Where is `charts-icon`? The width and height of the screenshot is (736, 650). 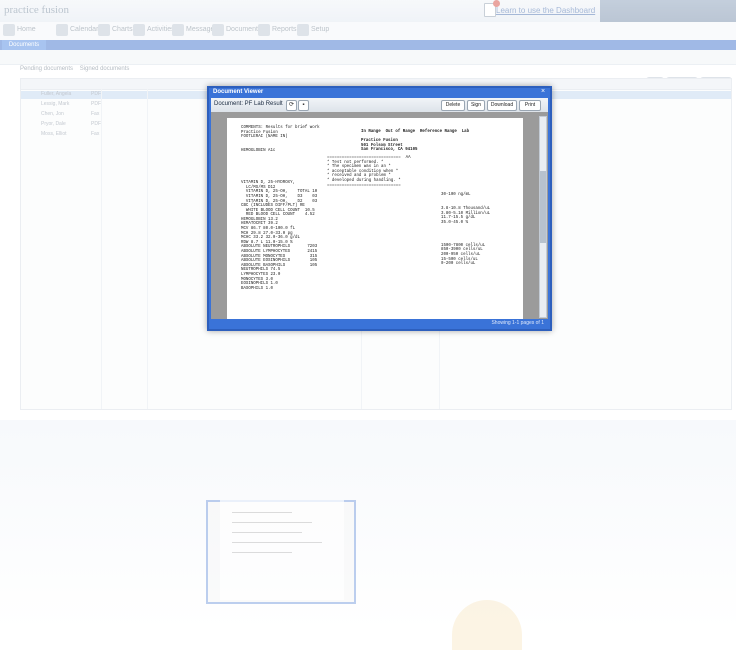
charts-icon is located at coordinates (104, 30).